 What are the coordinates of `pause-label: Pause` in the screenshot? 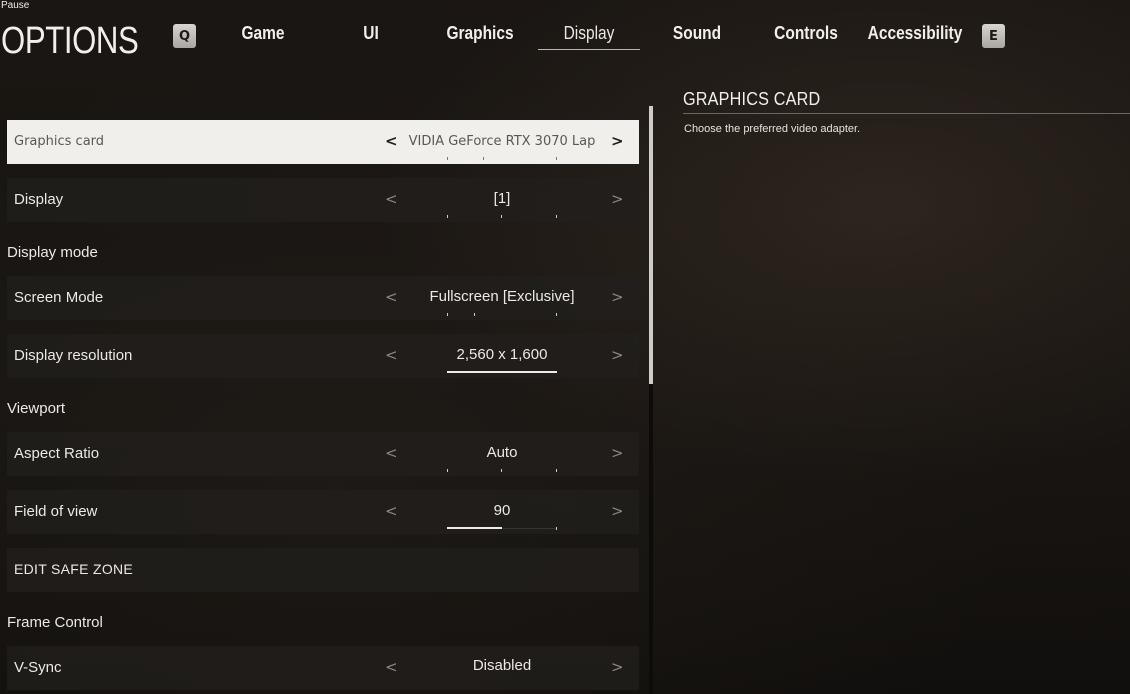 It's located at (15, 5).